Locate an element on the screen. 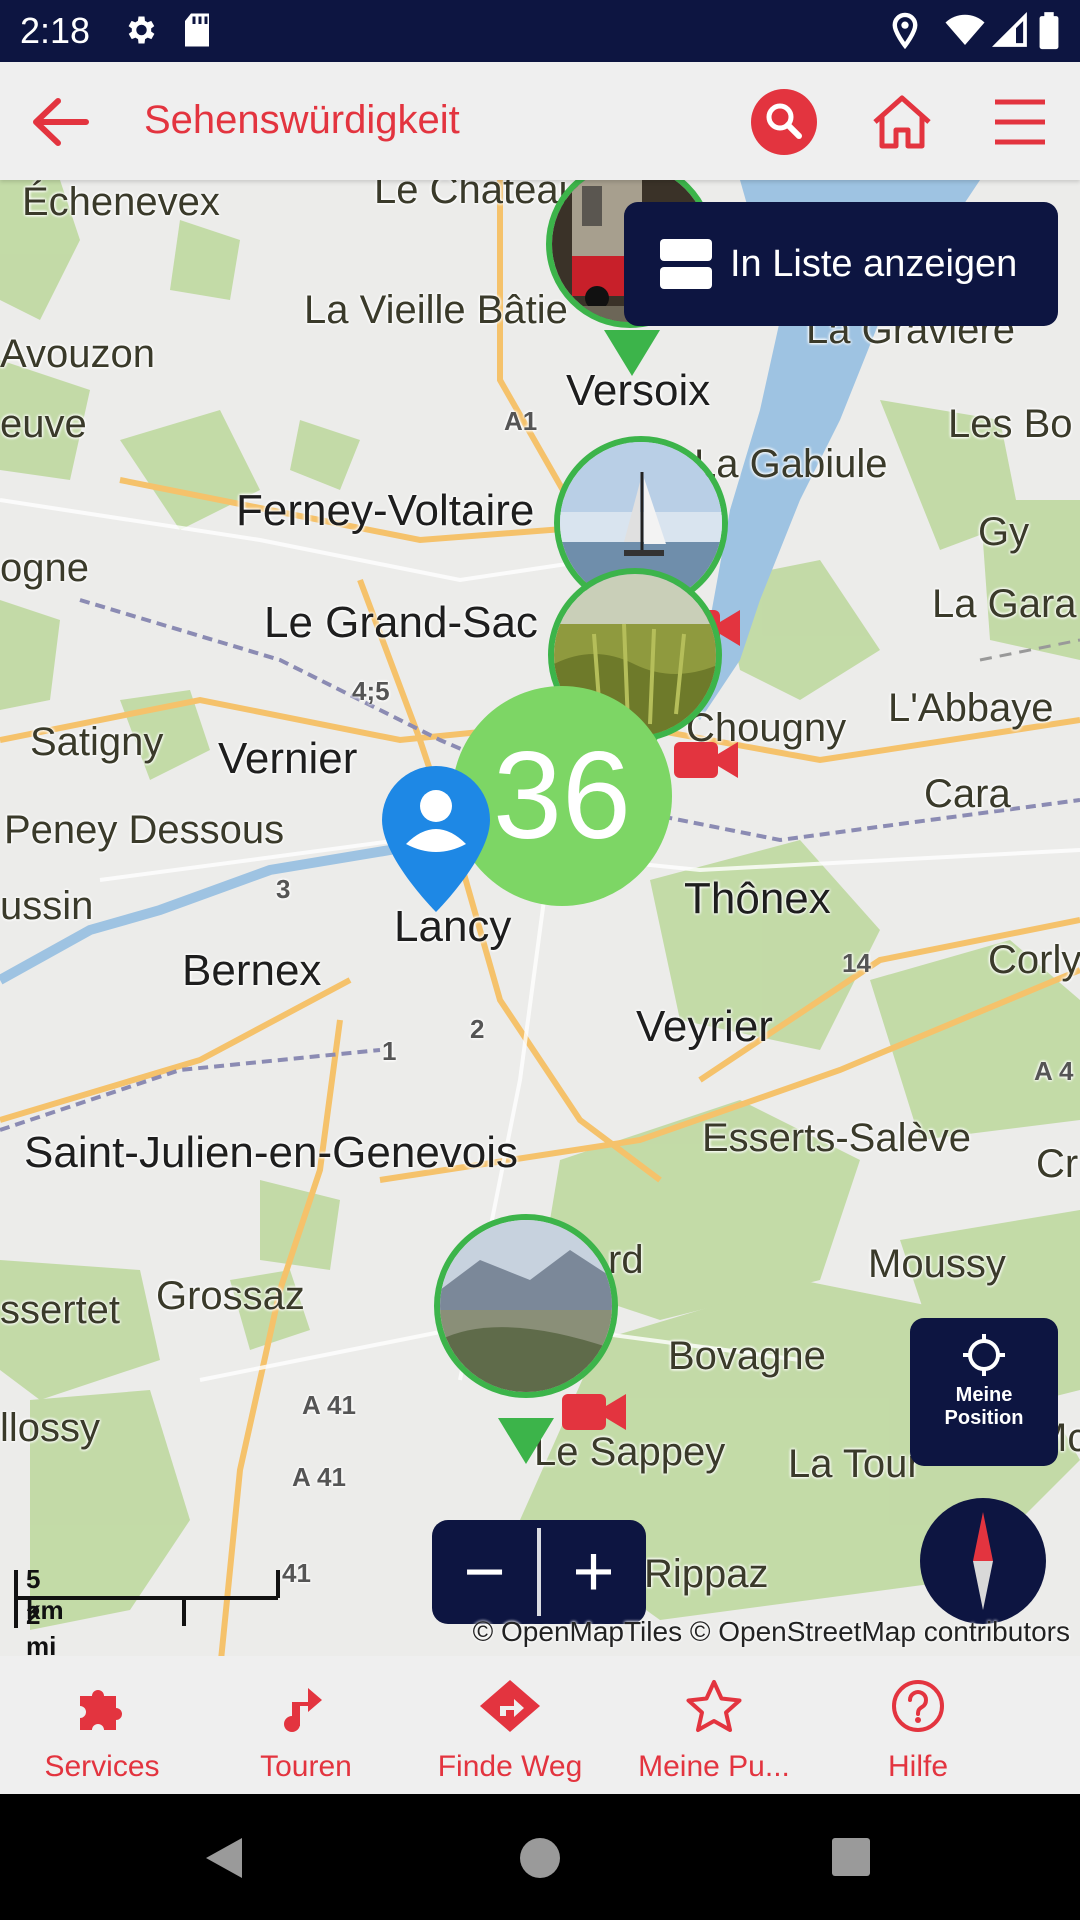  arrow-left-icon is located at coordinates (61, 122).